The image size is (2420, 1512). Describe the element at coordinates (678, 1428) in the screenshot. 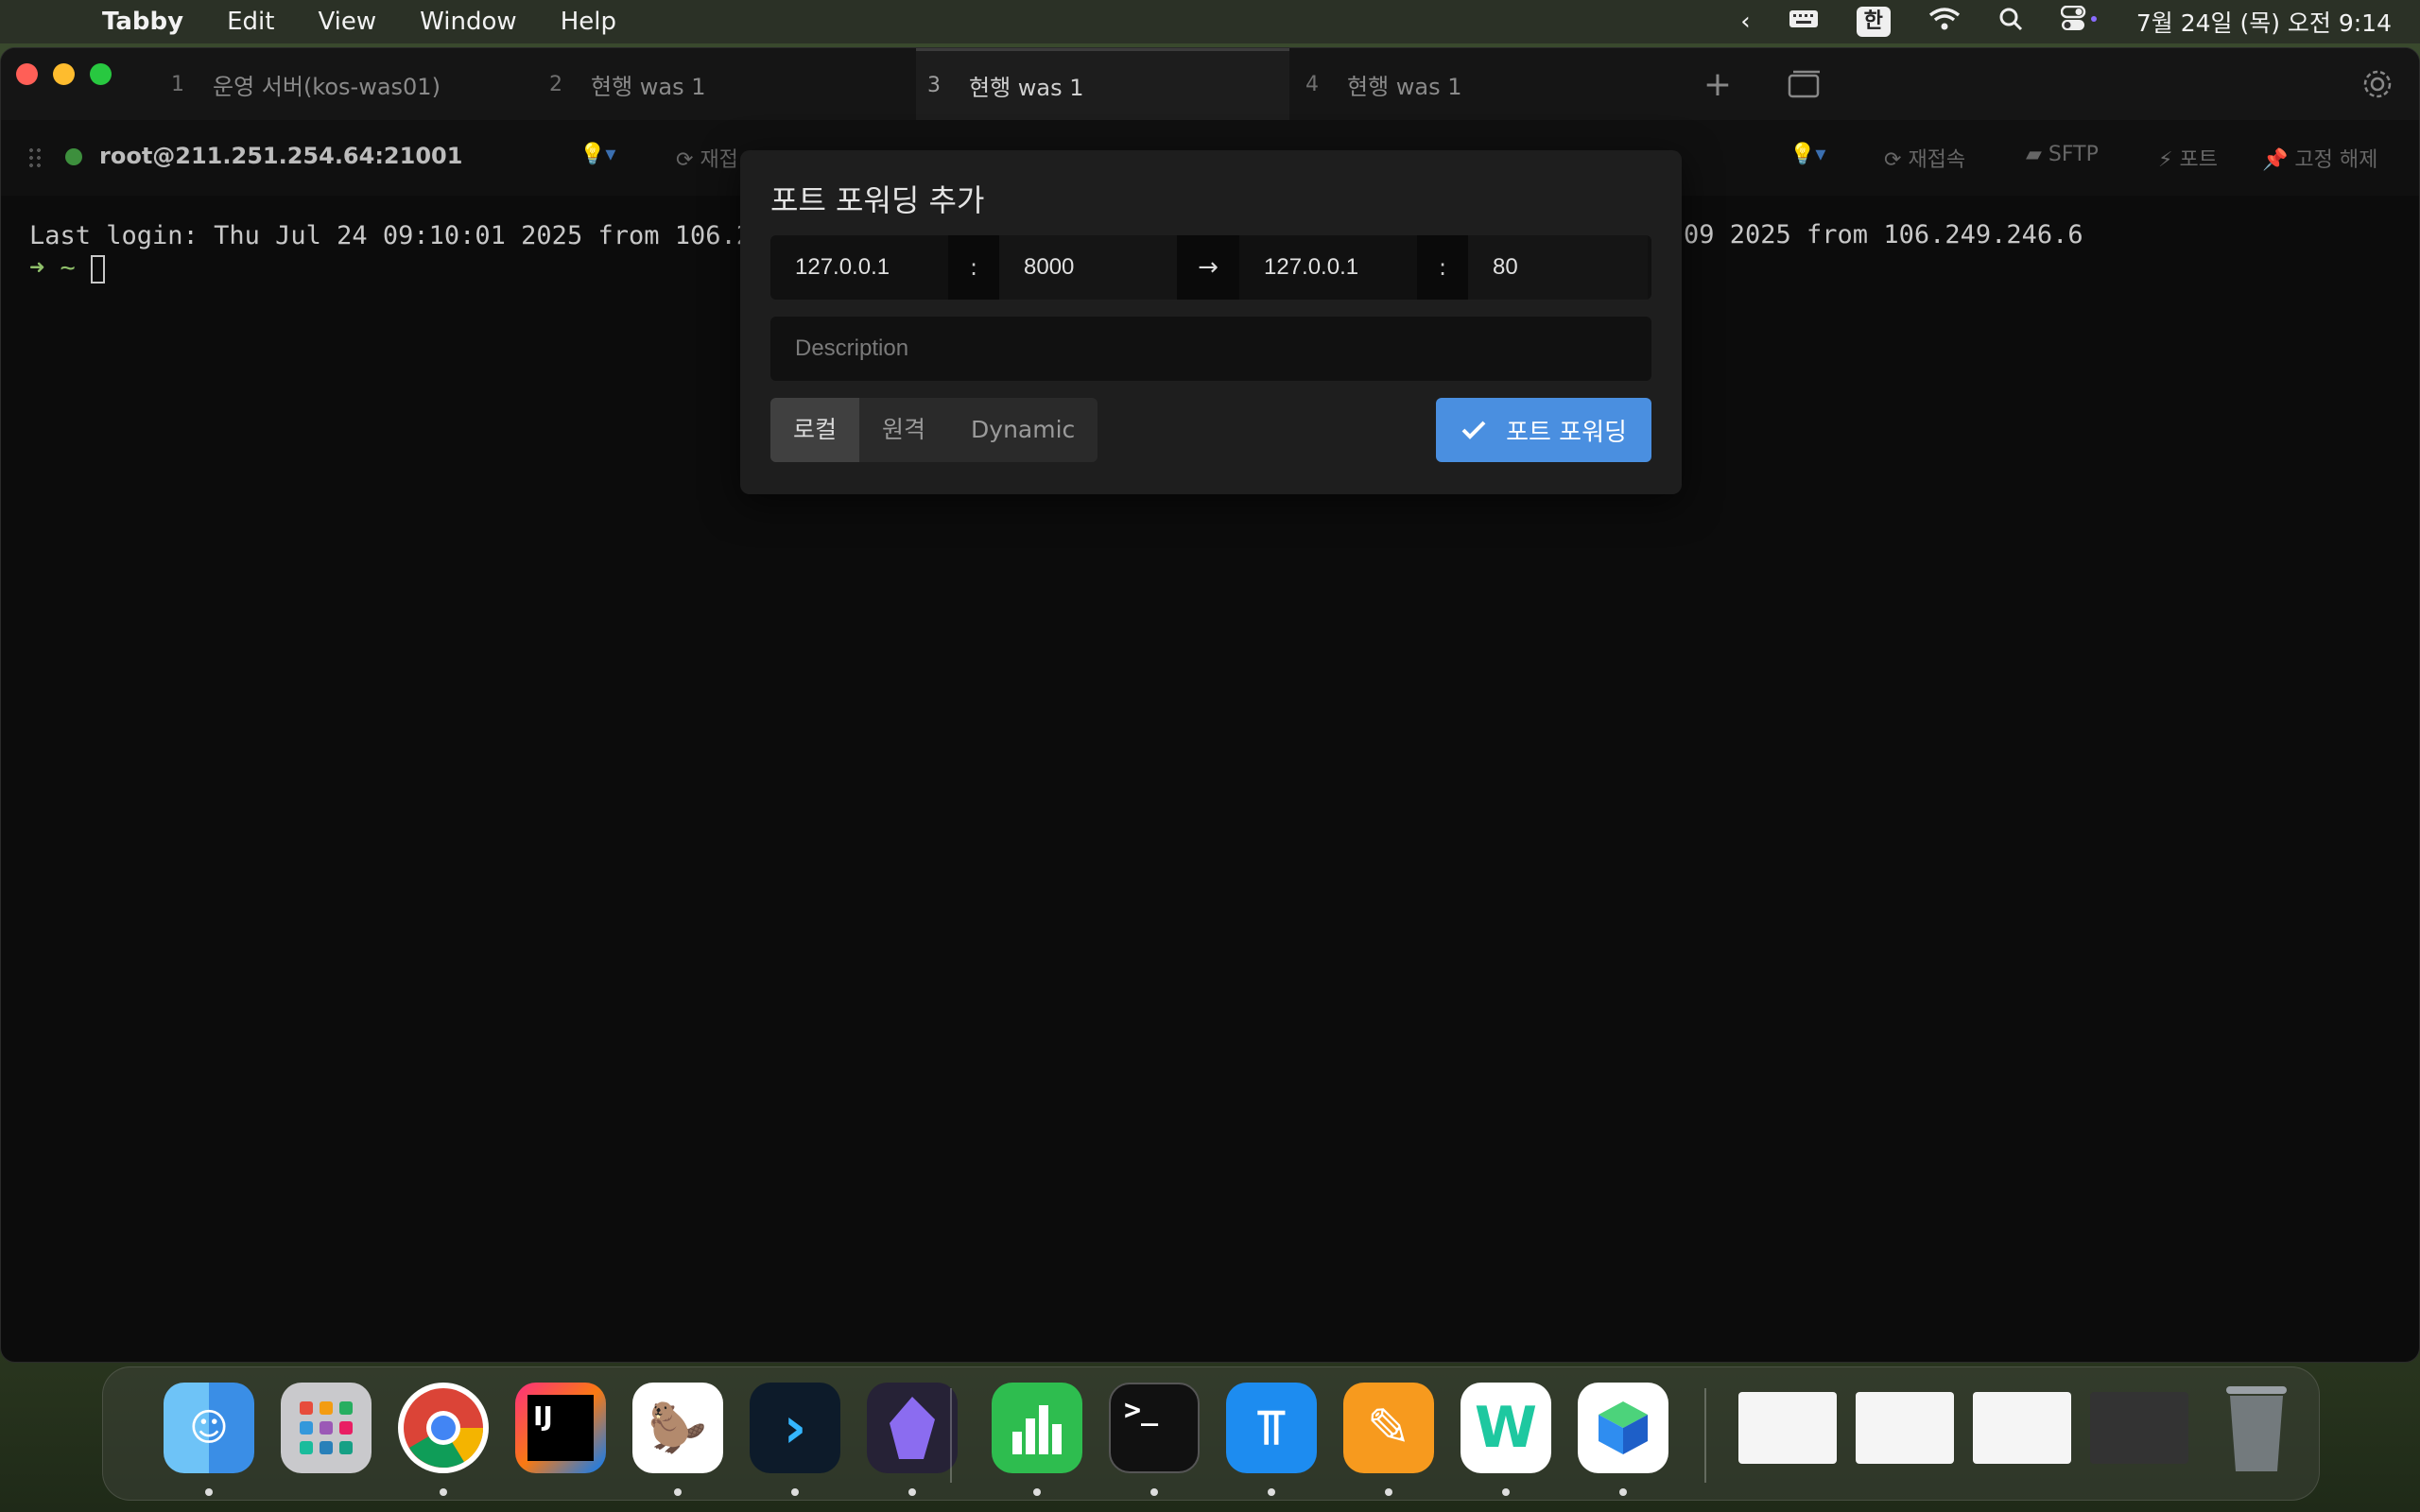

I see `dbeaver-icon: 🦫` at that location.